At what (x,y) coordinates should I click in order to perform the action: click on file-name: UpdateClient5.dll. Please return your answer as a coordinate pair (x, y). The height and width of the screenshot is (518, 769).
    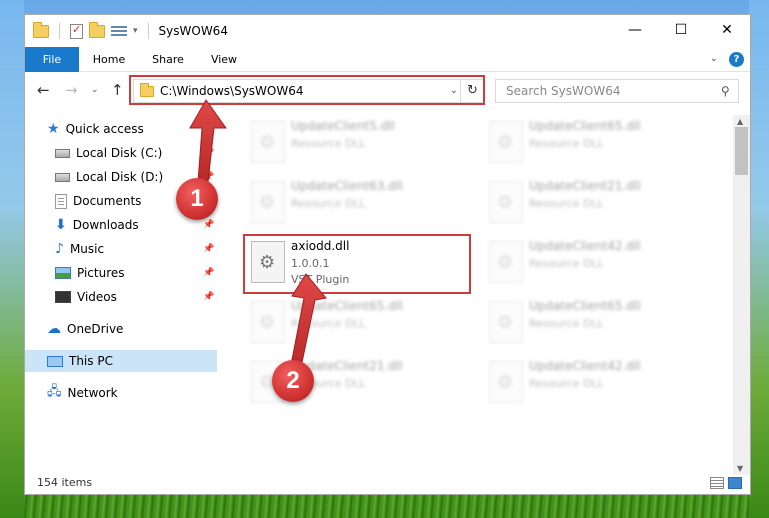
    Looking at the image, I should click on (343, 126).